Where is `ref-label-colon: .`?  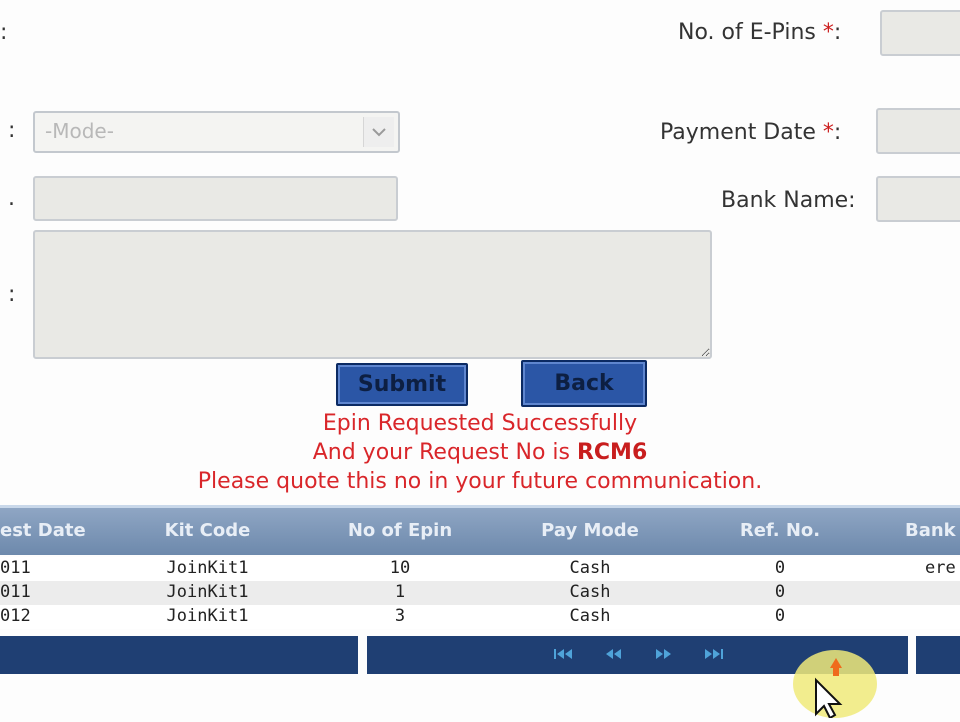 ref-label-colon: . is located at coordinates (11, 198).